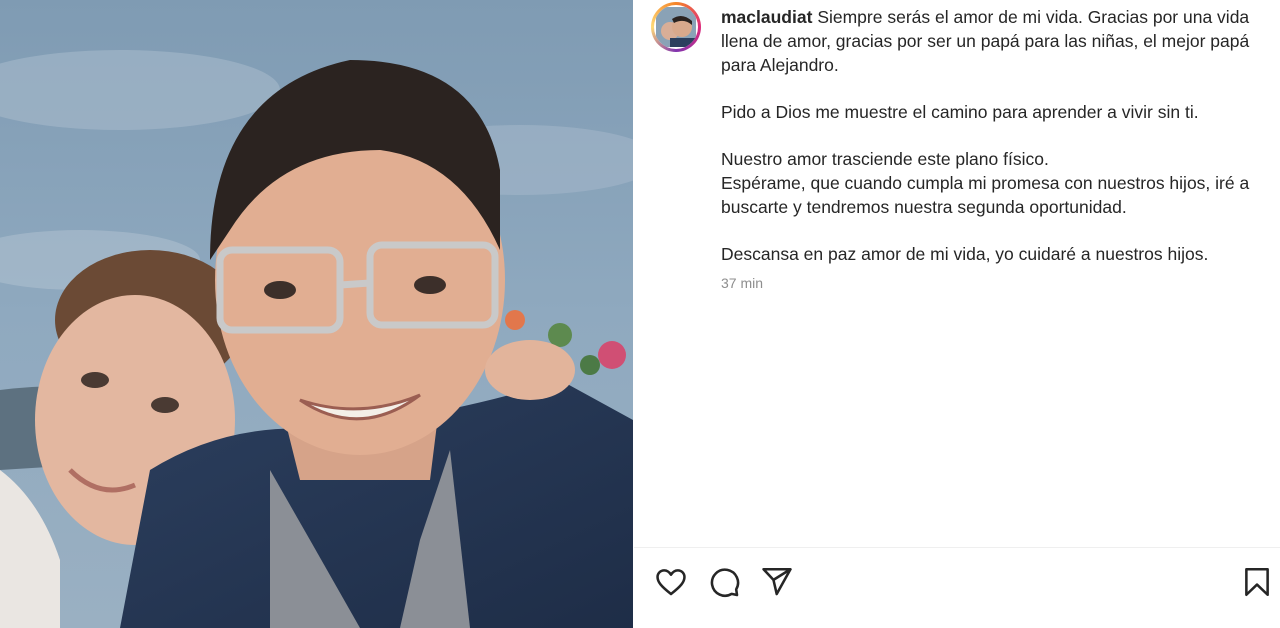  I want to click on heart-icon, so click(671, 582).